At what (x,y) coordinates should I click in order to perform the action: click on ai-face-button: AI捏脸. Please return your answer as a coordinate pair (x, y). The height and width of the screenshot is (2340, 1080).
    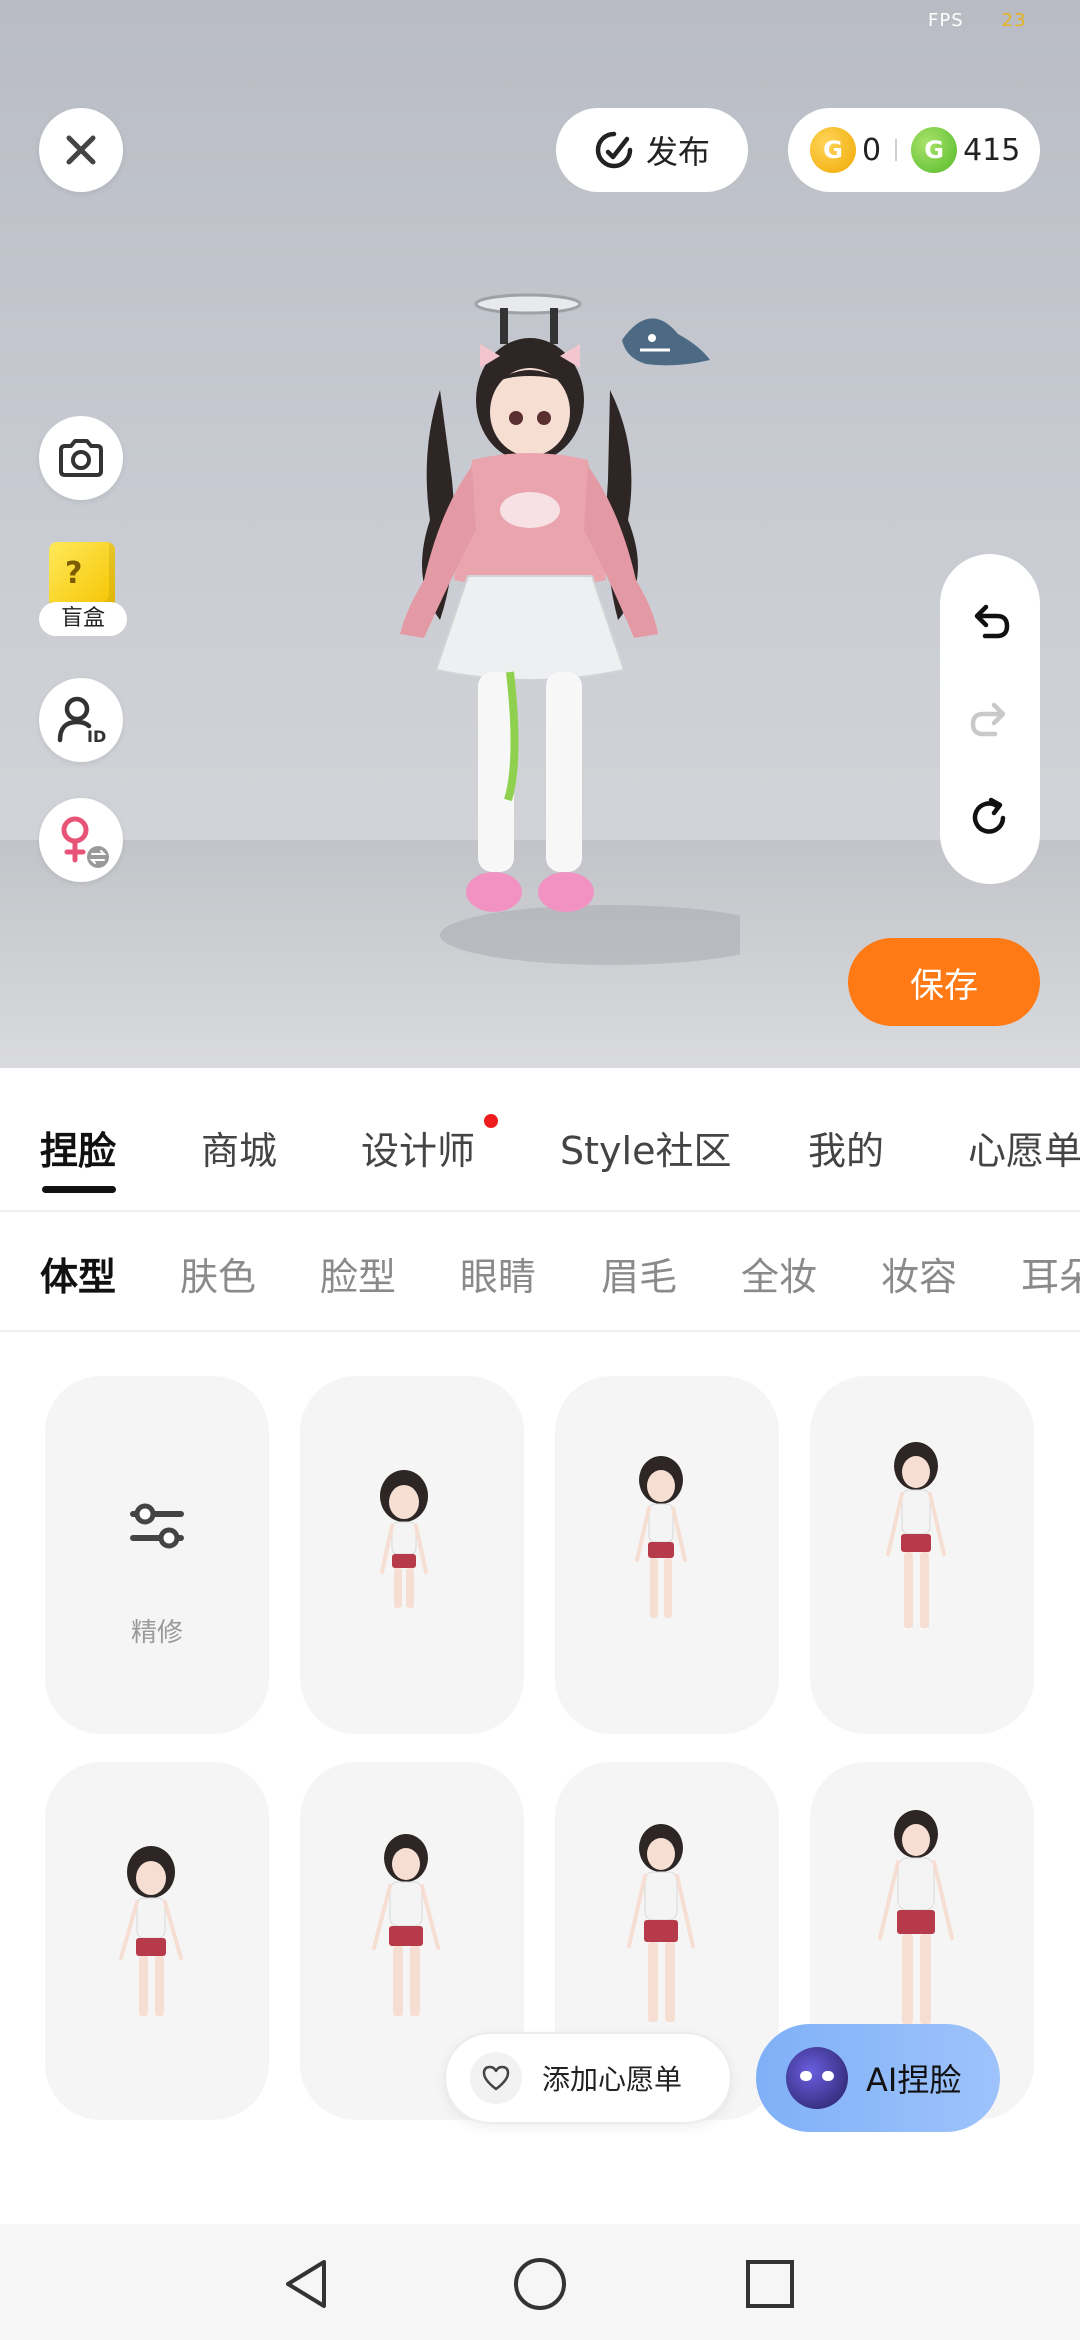
    Looking at the image, I should click on (878, 2078).